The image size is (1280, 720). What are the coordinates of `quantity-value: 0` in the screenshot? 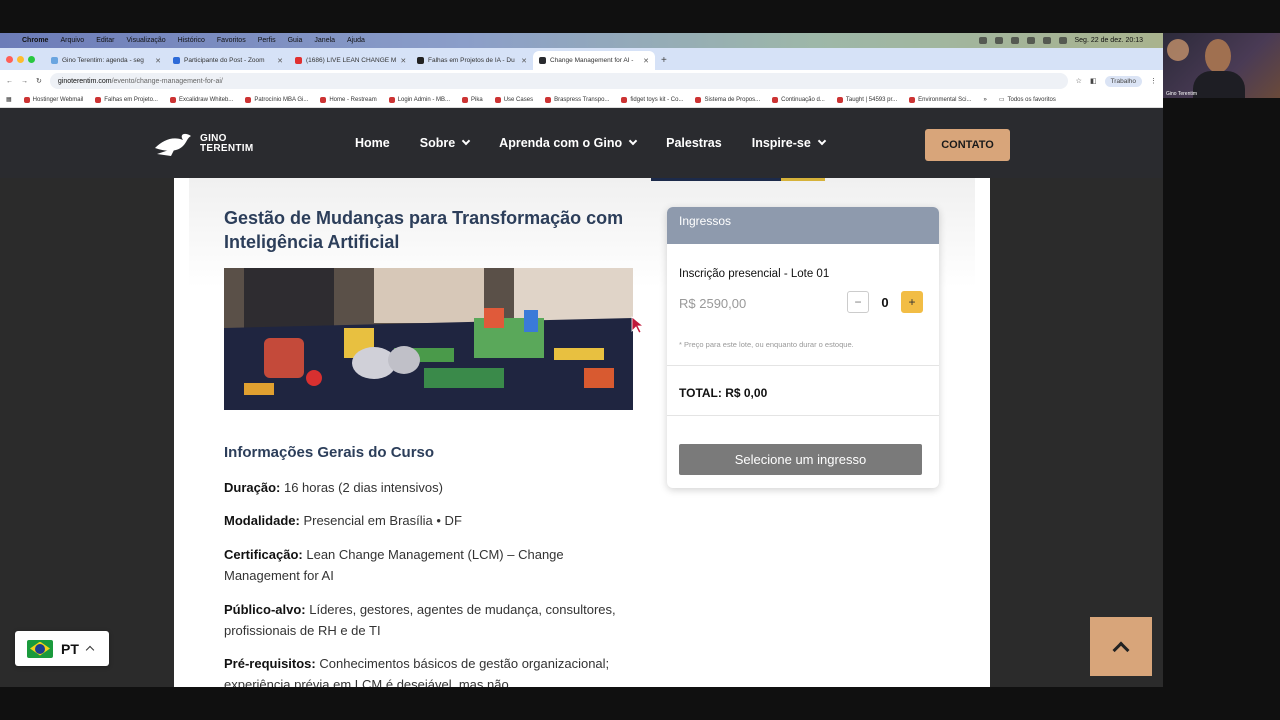 It's located at (885, 302).